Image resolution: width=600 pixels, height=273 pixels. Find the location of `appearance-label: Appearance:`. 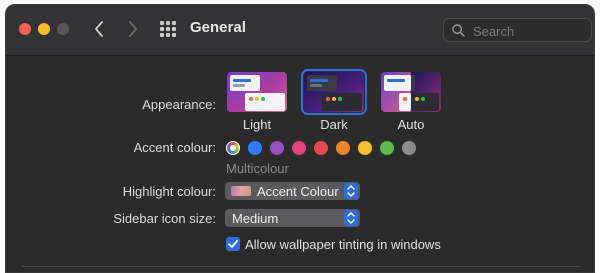

appearance-label: Appearance: is located at coordinates (179, 104).